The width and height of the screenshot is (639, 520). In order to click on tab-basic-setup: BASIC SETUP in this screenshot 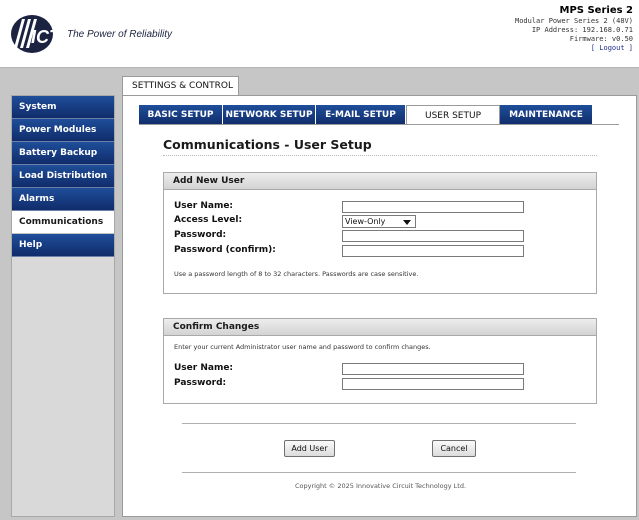, I will do `click(181, 115)`.